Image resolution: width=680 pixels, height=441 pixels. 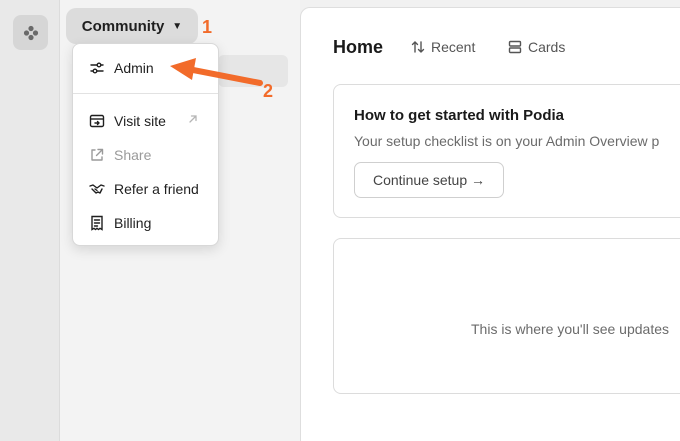 I want to click on page-title: Home, so click(x=358, y=47).